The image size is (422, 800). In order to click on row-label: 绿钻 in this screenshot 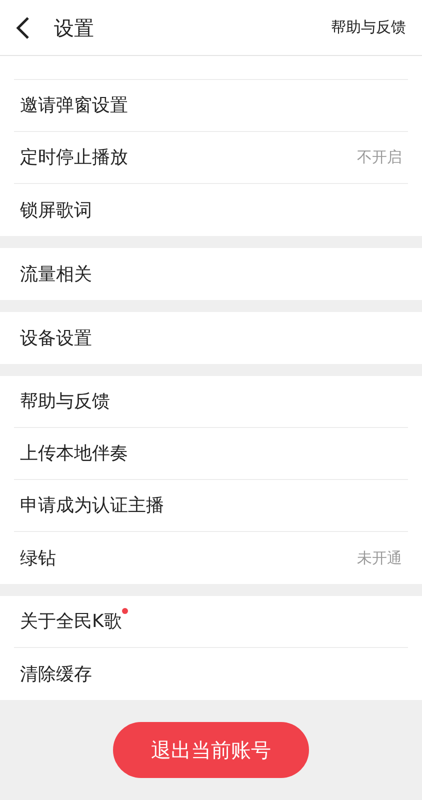, I will do `click(38, 558)`.